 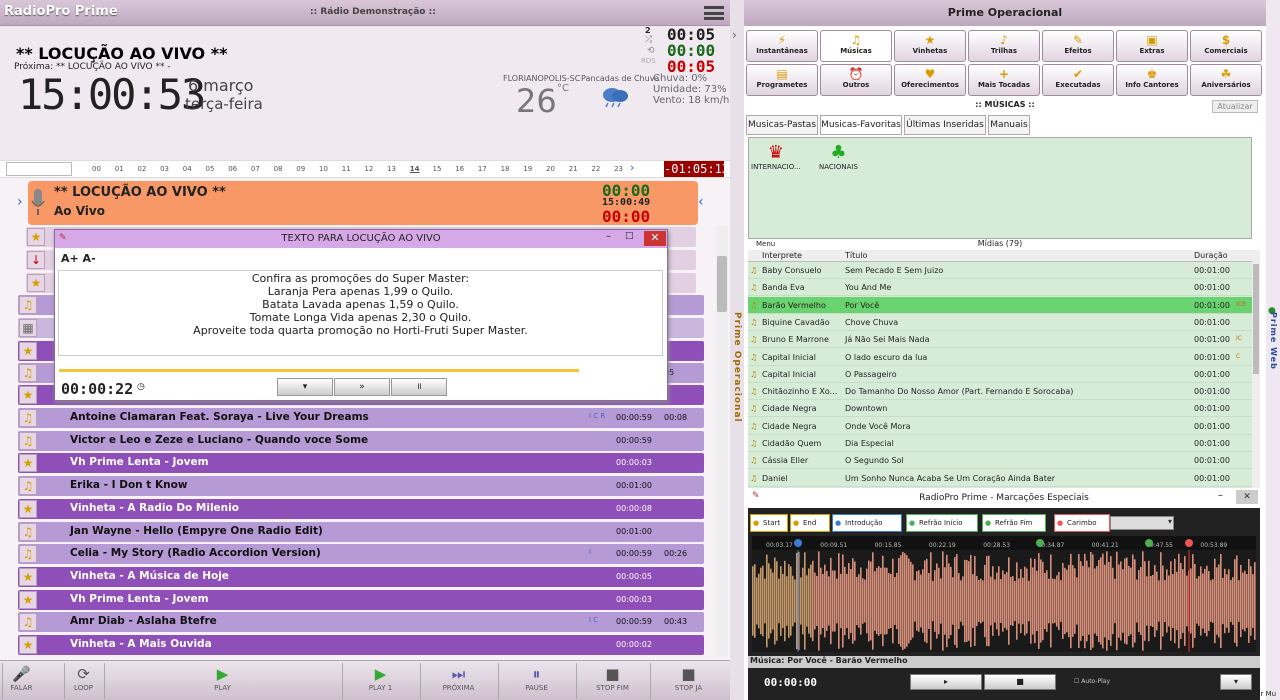 What do you see at coordinates (1000, 426) in the screenshot?
I see `media-row: ♫ Cidade Negra Onde Você Mora 00:01:00` at bounding box center [1000, 426].